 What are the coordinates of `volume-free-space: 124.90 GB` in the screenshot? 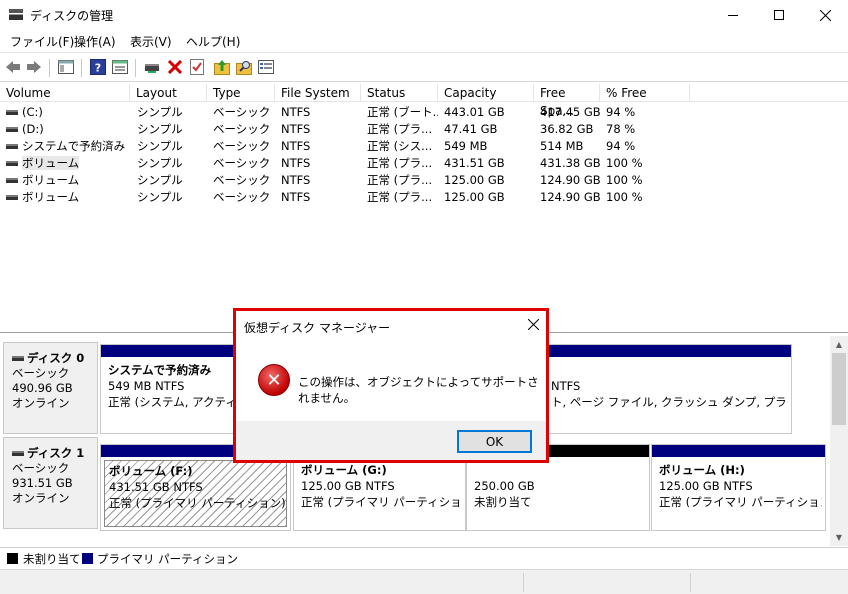 It's located at (570, 180).